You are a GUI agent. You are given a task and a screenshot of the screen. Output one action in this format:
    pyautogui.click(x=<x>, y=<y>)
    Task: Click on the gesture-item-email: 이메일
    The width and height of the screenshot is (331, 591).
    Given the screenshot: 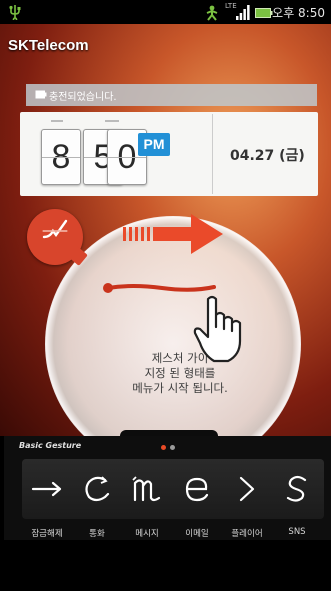 What is the action you would take?
    pyautogui.click(x=197, y=500)
    